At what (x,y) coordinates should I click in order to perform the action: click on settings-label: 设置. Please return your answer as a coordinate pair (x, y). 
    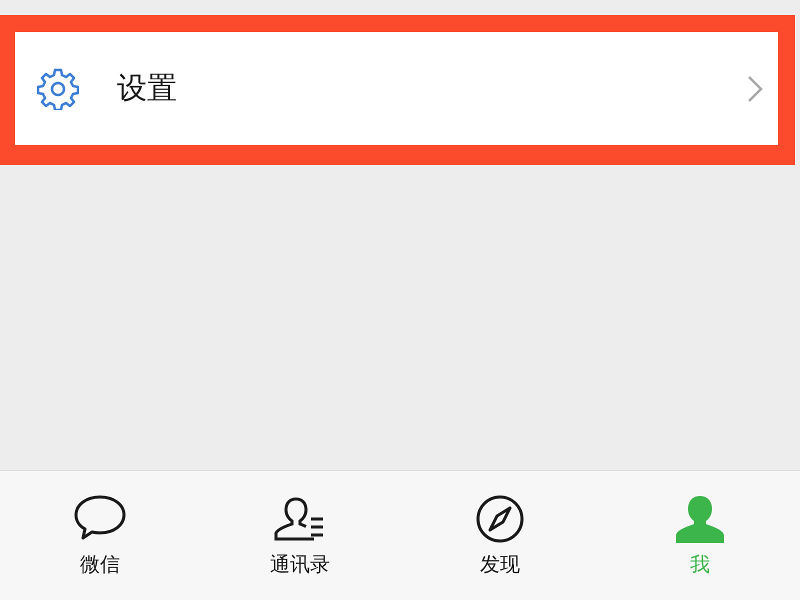
    Looking at the image, I should click on (147, 89).